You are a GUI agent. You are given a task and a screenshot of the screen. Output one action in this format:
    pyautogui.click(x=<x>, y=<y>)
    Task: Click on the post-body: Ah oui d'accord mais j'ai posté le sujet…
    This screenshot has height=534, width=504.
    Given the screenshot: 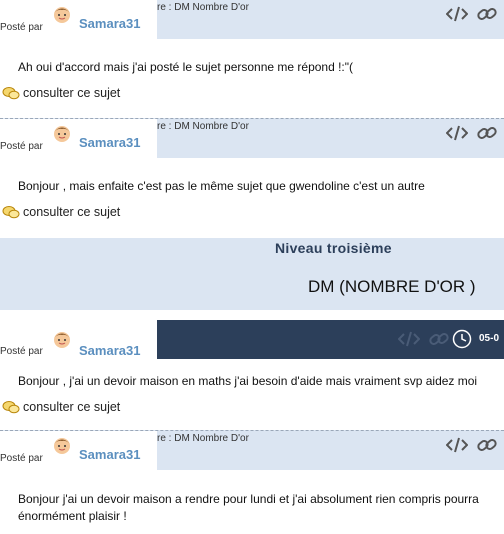 What is the action you would take?
    pyautogui.click(x=252, y=73)
    